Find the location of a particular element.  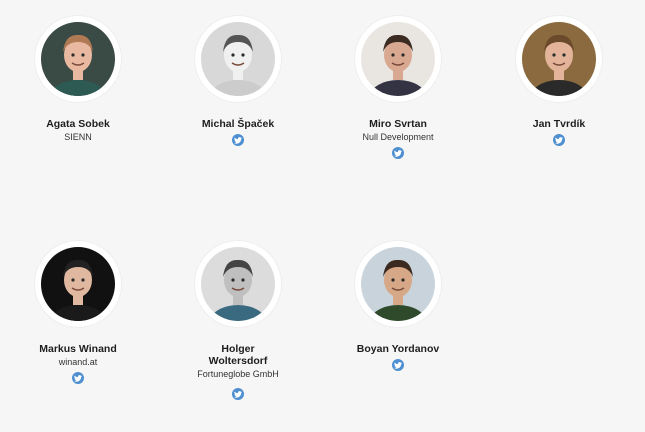

speaker-name: Agata Sobek is located at coordinates (78, 124).